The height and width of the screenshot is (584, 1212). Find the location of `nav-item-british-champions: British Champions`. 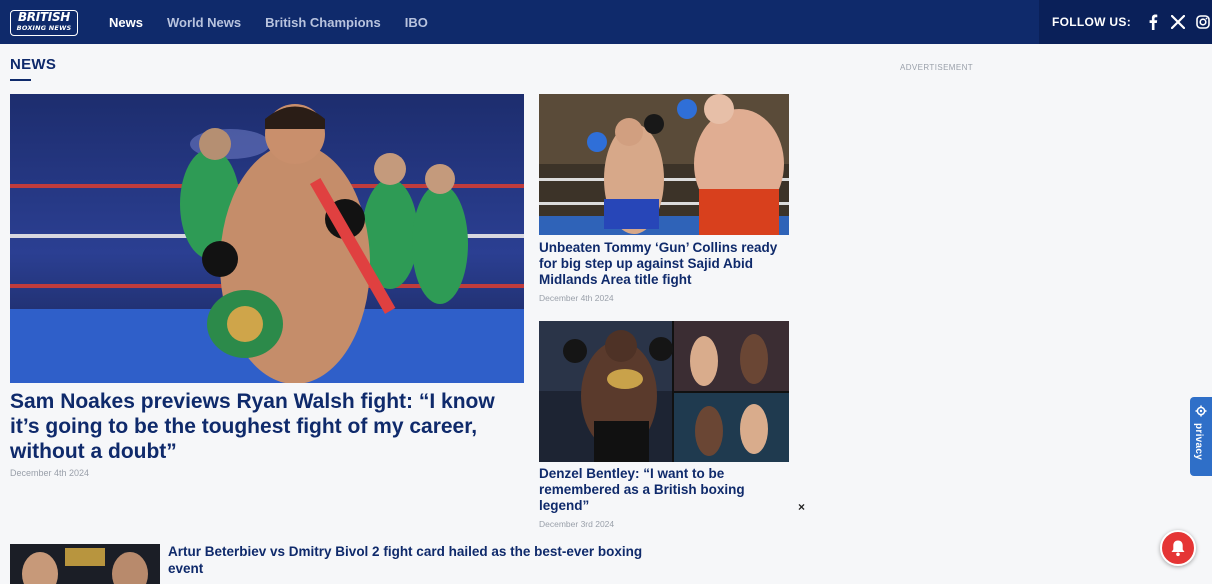

nav-item-british-champions: British Champions is located at coordinates (323, 22).